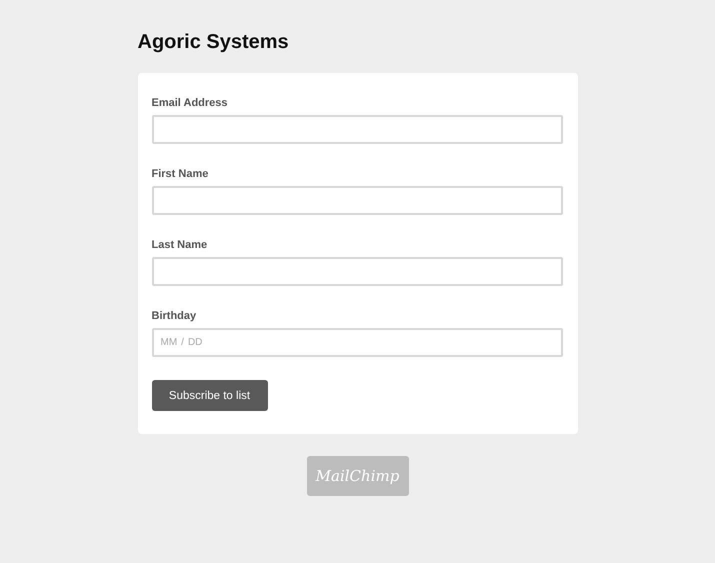  What do you see at coordinates (357, 342) in the screenshot?
I see `date-field: MM / DD` at bounding box center [357, 342].